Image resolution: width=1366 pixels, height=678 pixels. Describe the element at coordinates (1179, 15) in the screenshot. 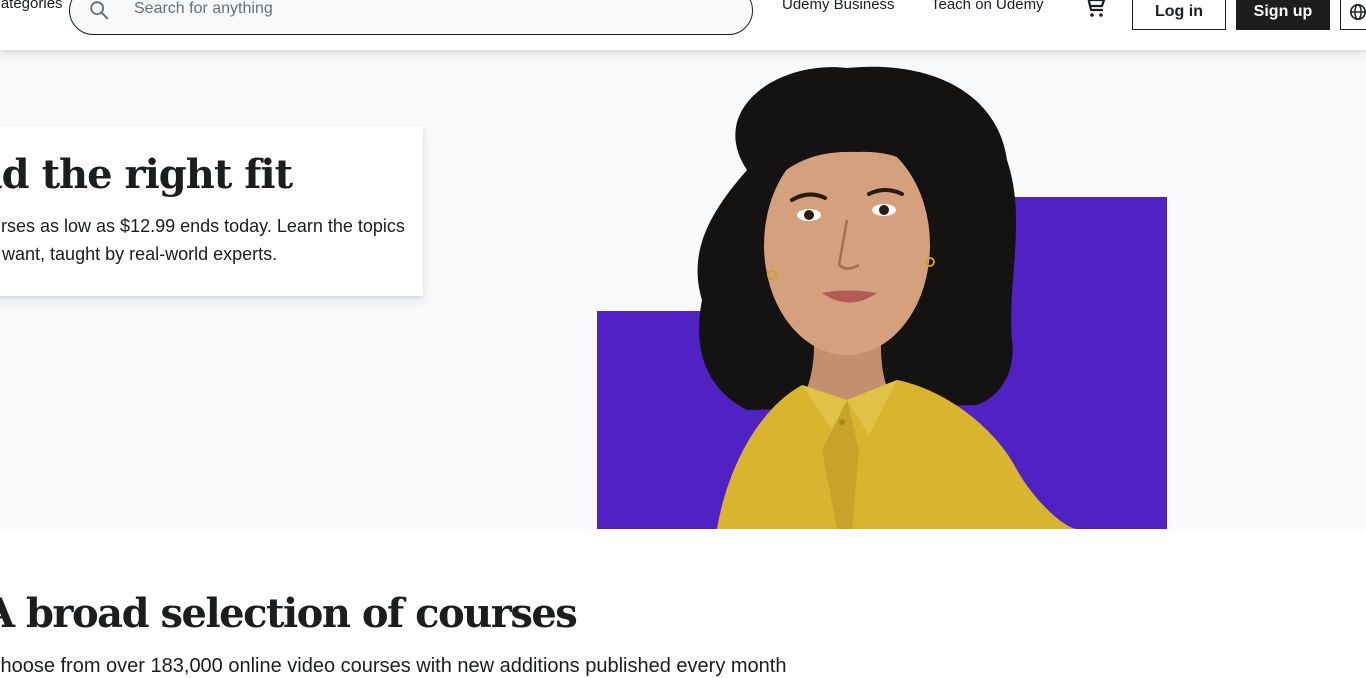

I see `login-button: Log in` at that location.